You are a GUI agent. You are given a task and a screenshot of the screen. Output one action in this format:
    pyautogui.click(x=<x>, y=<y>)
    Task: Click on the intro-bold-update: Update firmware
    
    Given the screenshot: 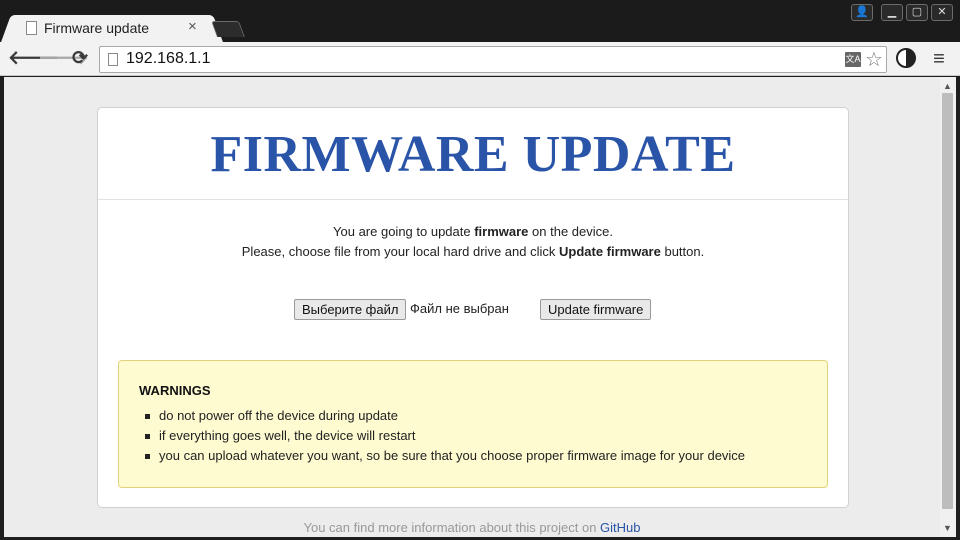 What is the action you would take?
    pyautogui.click(x=609, y=251)
    